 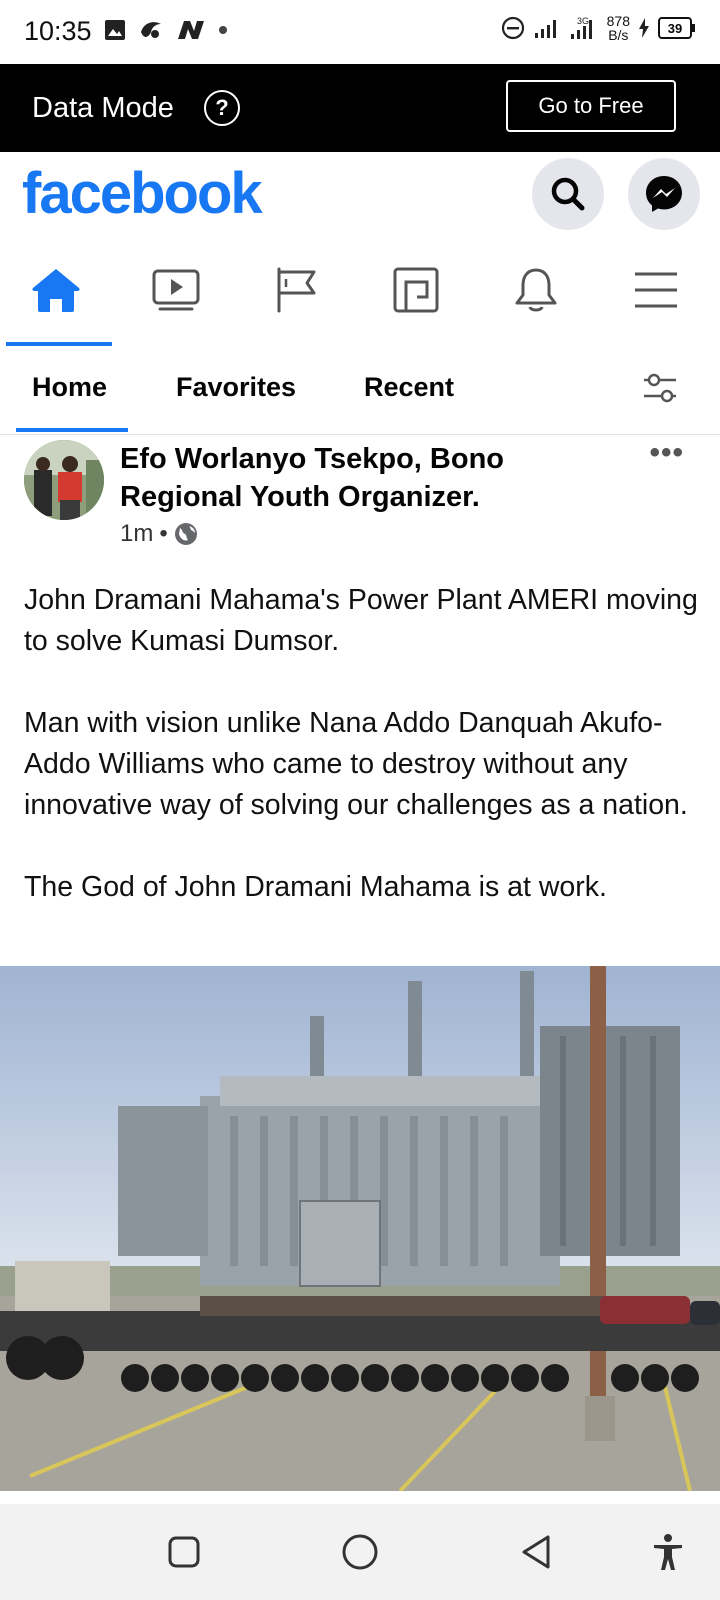 I want to click on svg-text: 3G, so click(x=583, y=21).